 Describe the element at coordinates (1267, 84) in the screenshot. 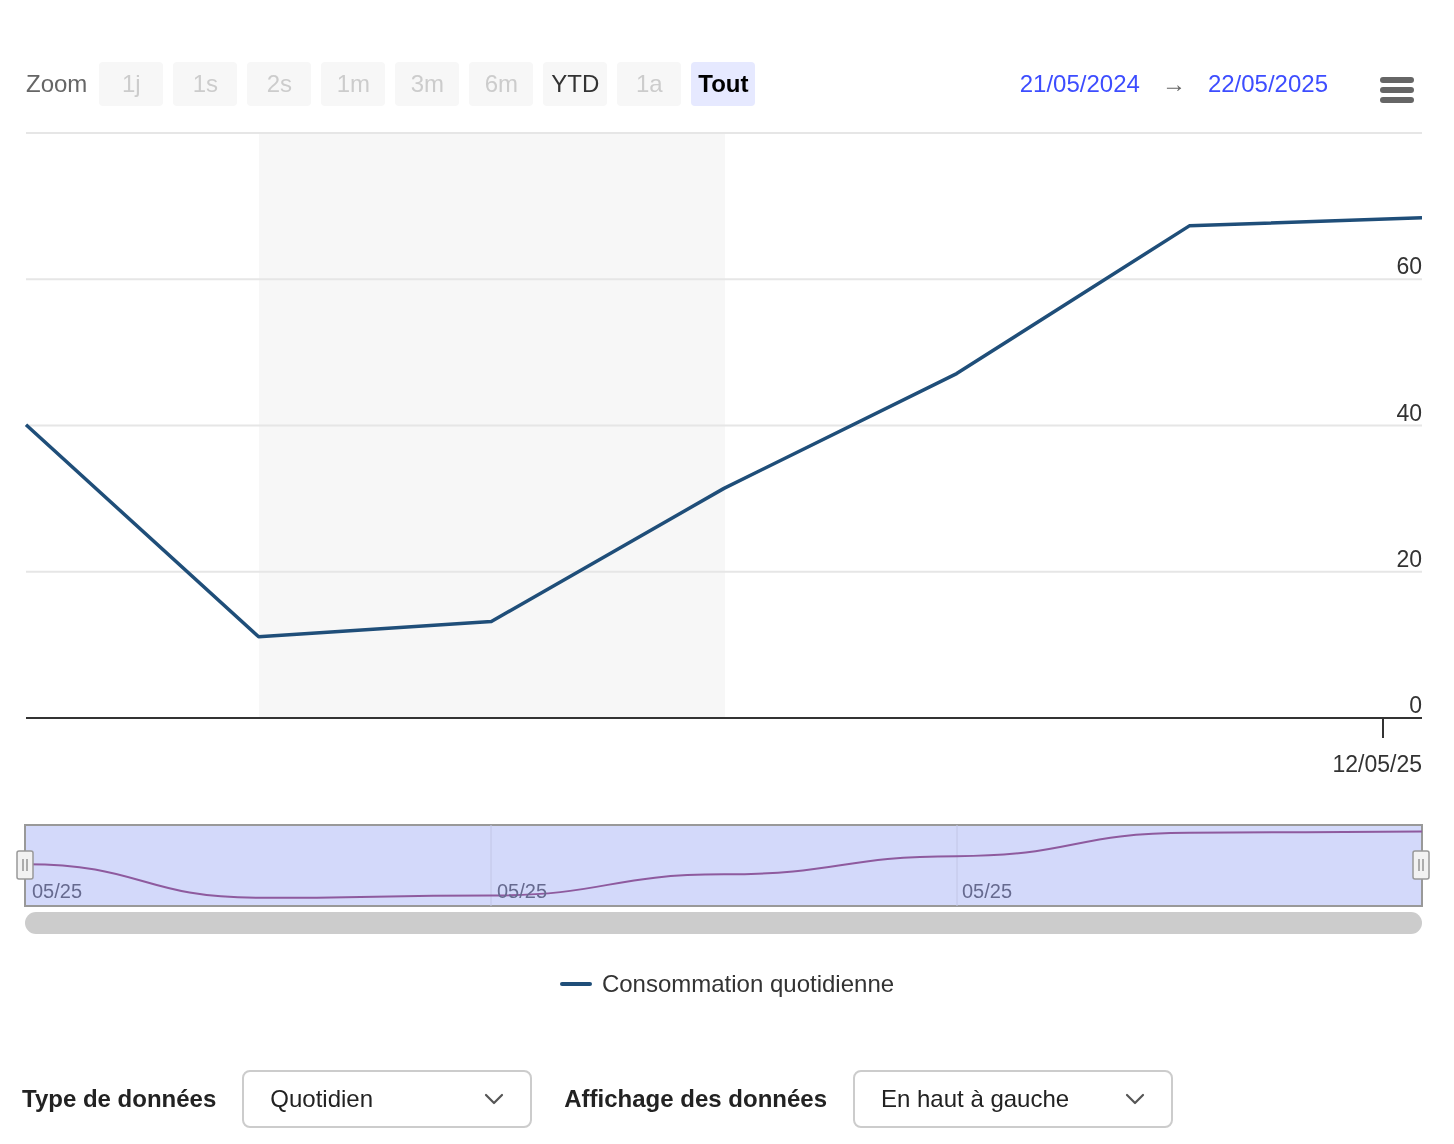

I see `end-date-field: 22/05/2025` at that location.